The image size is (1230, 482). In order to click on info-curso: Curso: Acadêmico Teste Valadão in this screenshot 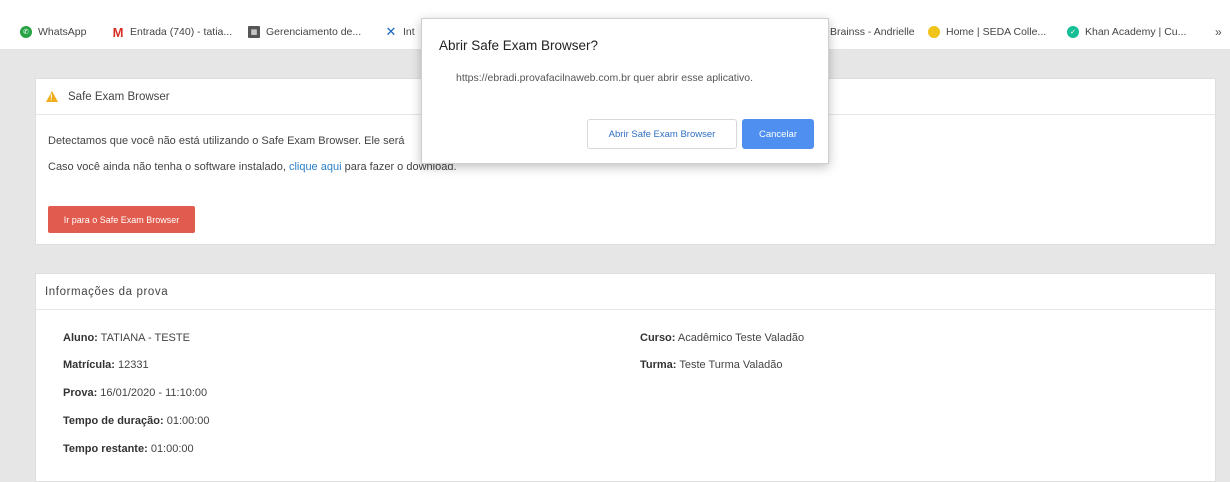, I will do `click(722, 338)`.